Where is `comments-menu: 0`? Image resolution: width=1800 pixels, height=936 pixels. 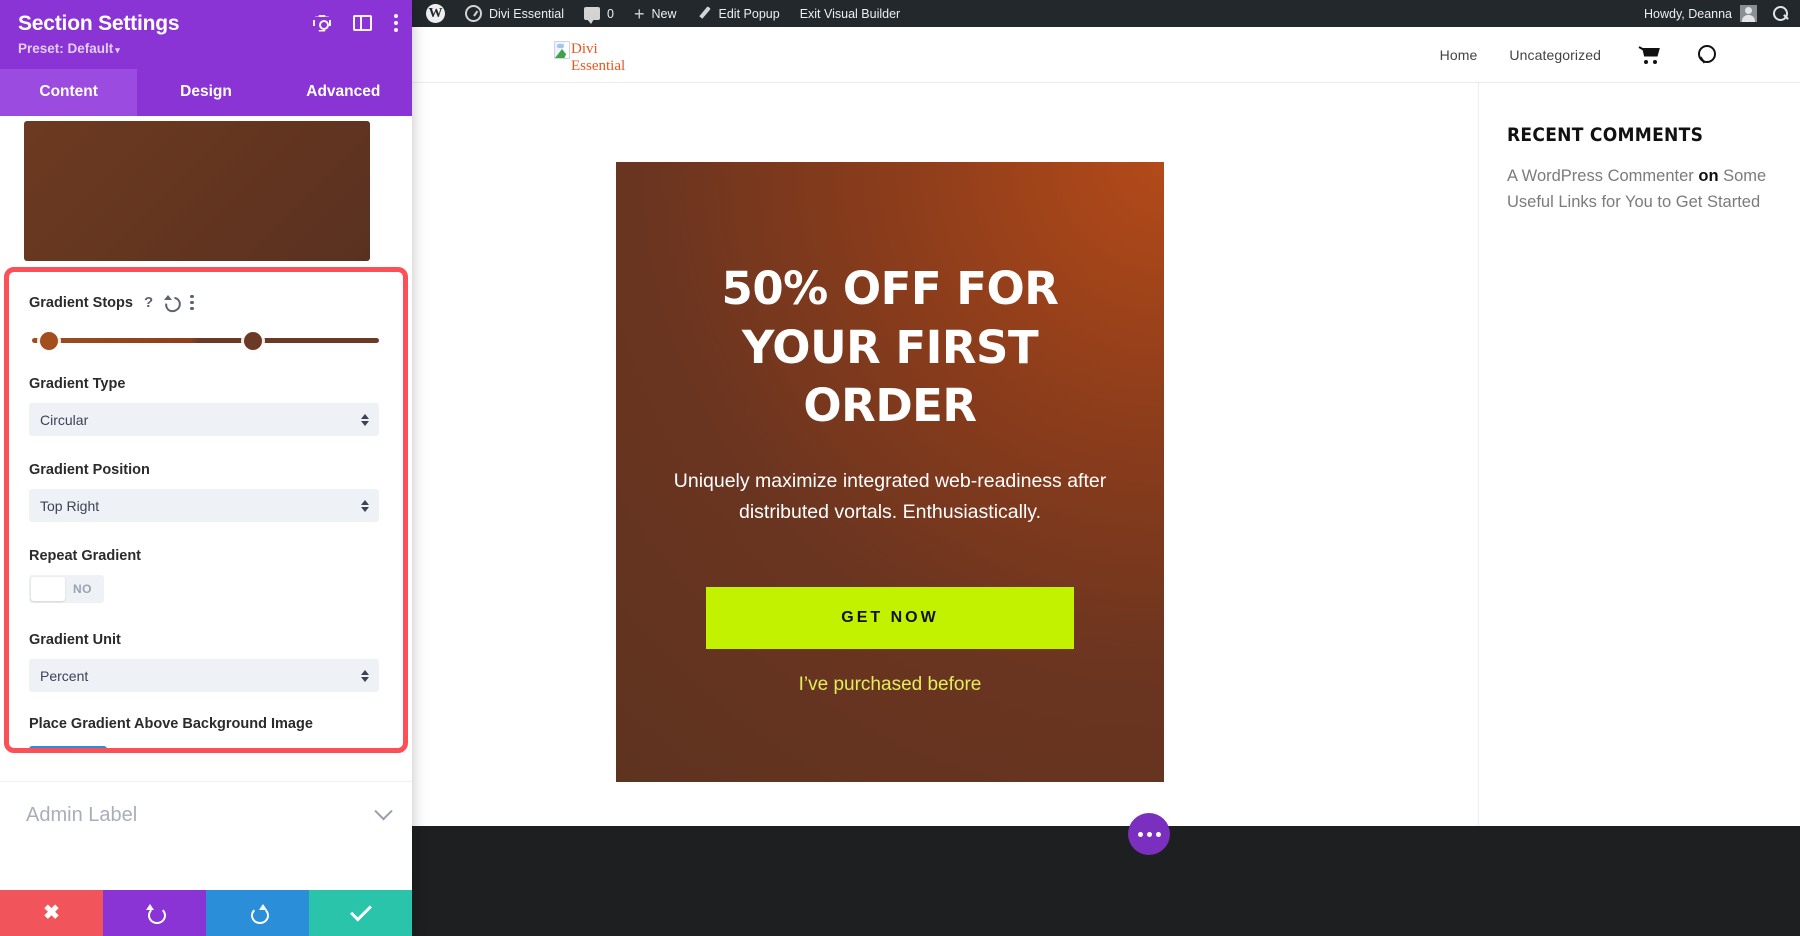 comments-menu: 0 is located at coordinates (599, 13).